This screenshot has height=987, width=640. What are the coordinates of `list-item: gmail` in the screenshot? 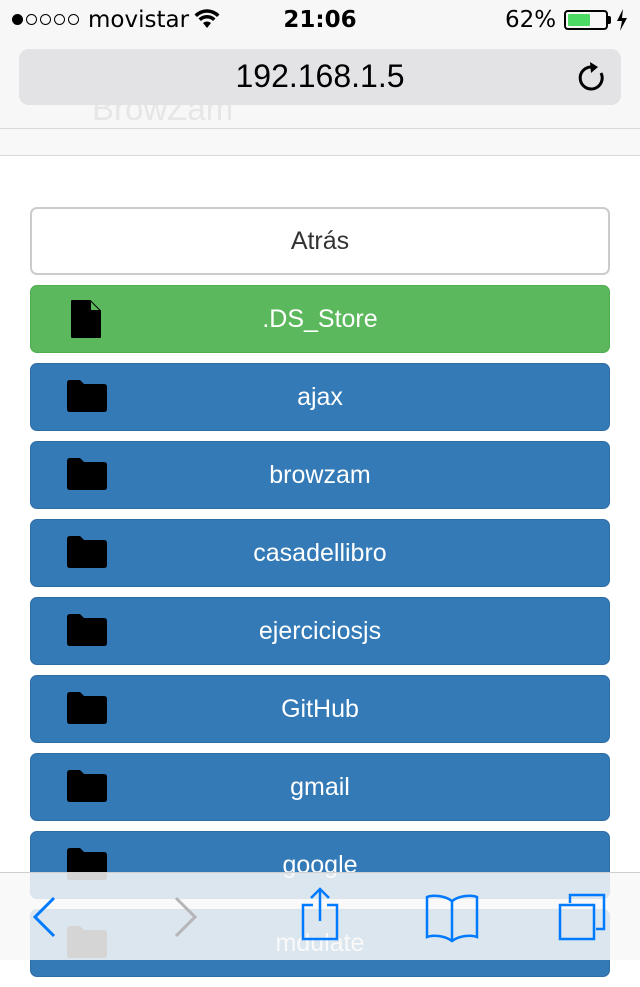 It's located at (320, 787).